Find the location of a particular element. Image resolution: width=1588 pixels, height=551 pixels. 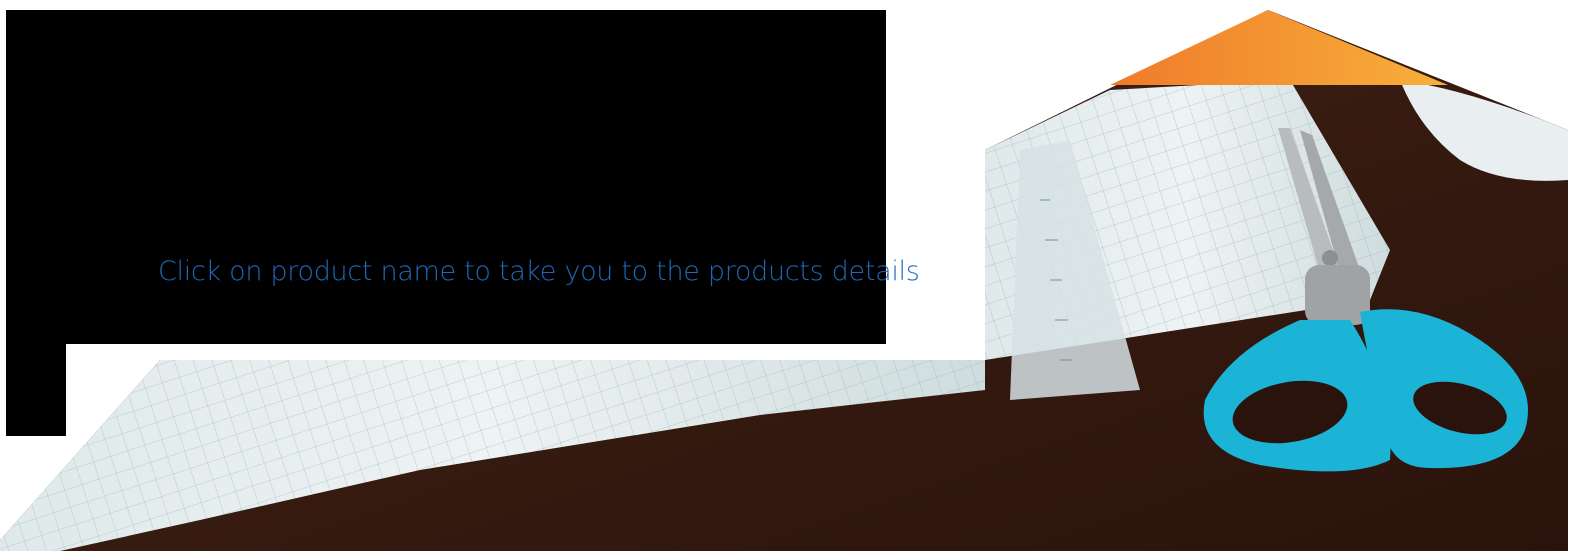

overlay-panel-tab is located at coordinates (36, 390).